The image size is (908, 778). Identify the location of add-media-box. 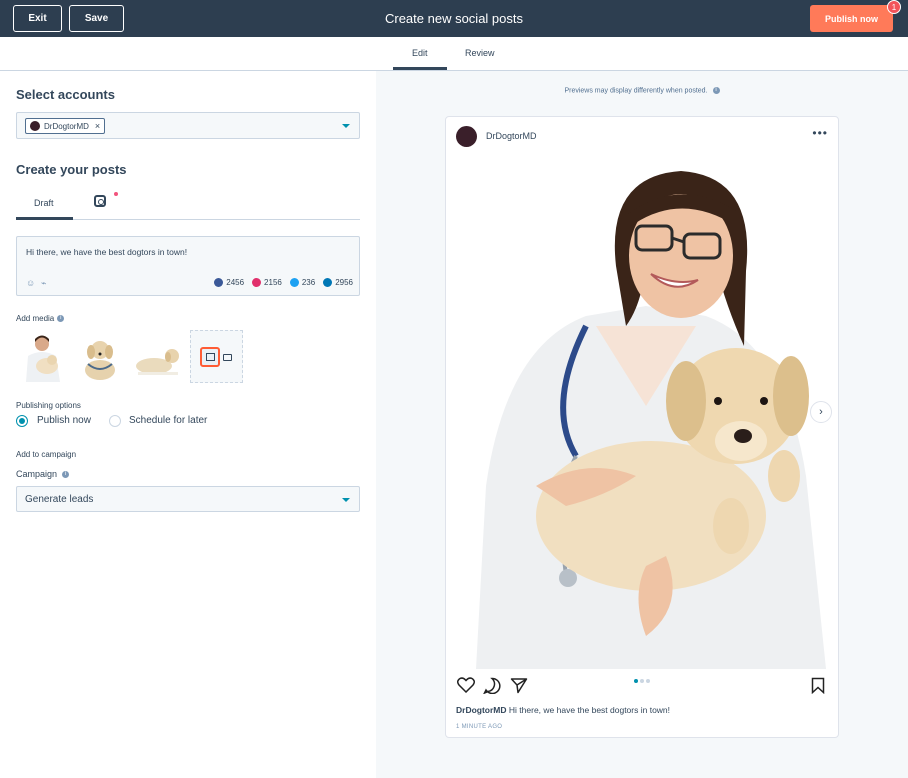
(216, 356).